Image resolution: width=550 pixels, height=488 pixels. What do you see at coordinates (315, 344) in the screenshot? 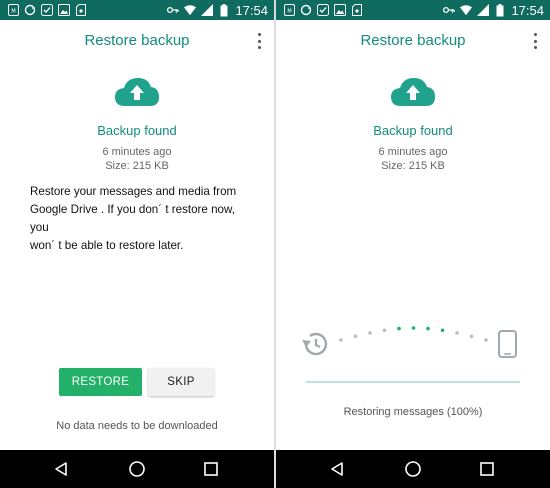
I see `history-icon` at bounding box center [315, 344].